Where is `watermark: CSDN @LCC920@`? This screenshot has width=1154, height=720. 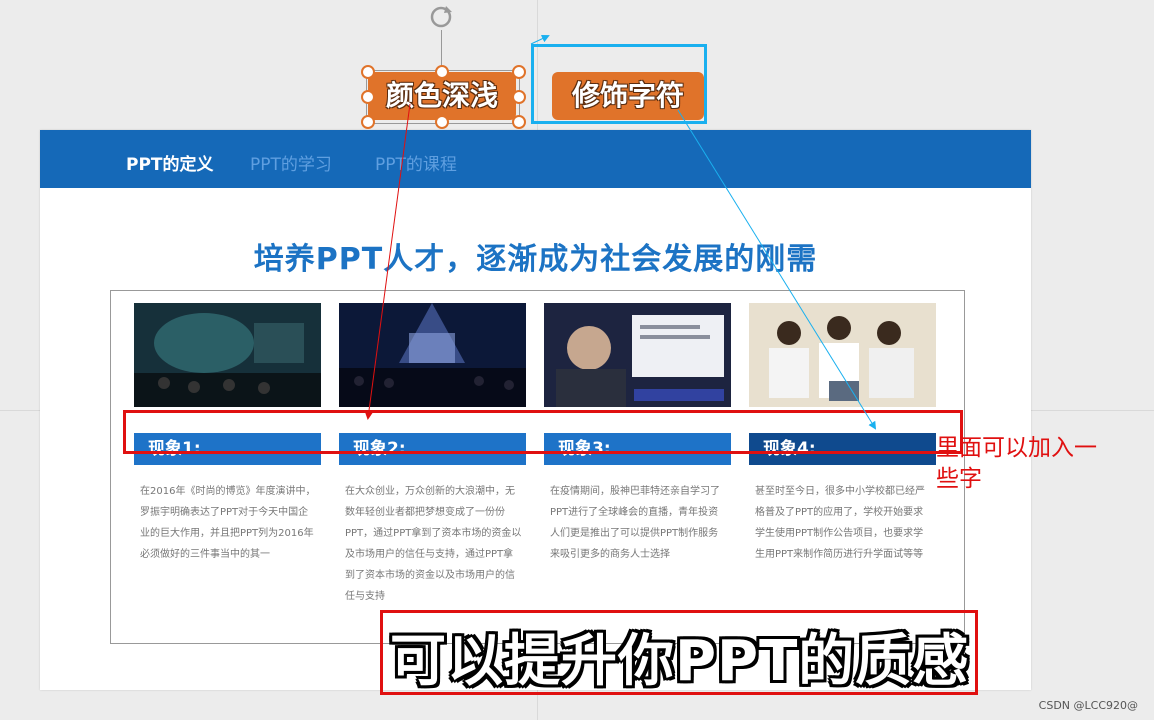
watermark: CSDN @LCC920@ is located at coordinates (1088, 705).